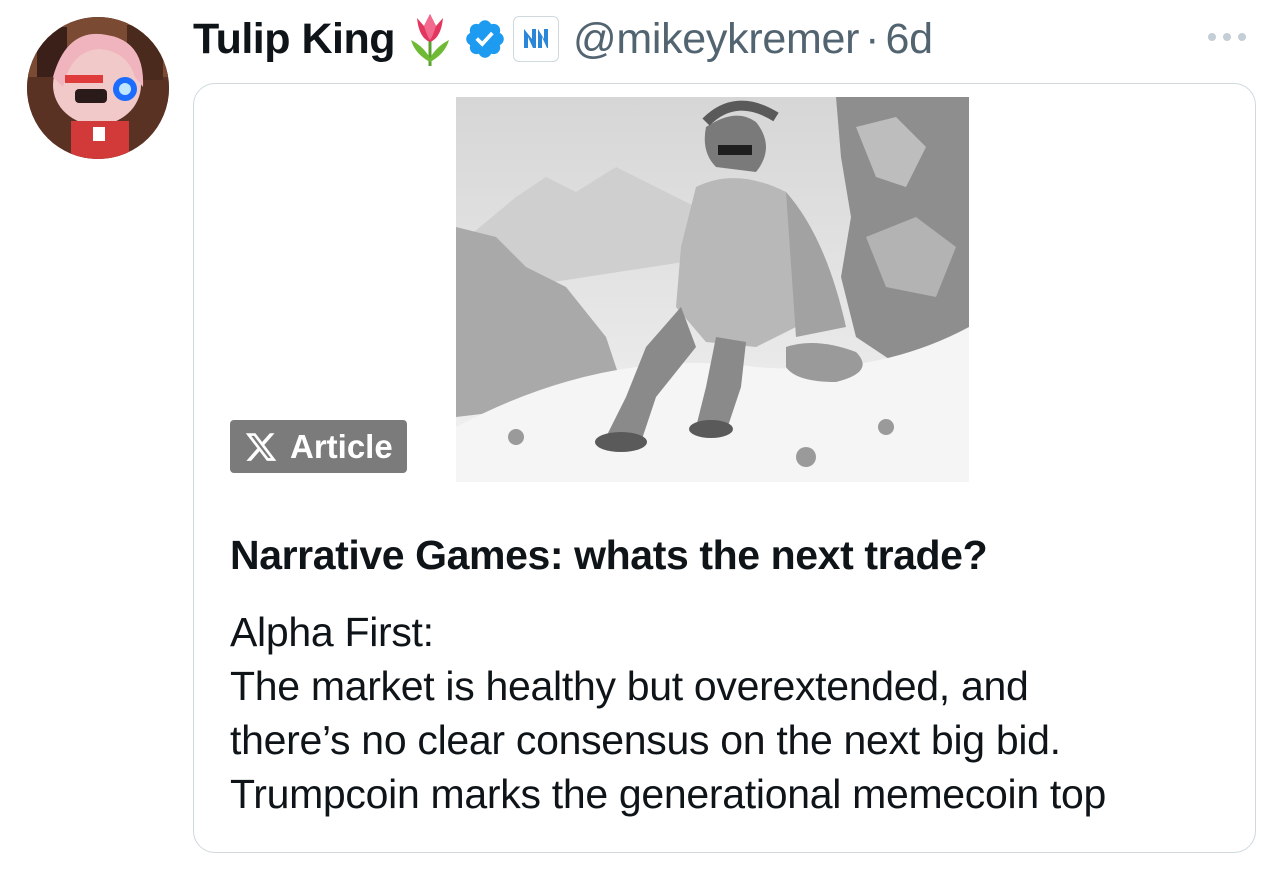  Describe the element at coordinates (609, 555) in the screenshot. I see `article-title: Narrative Games: whats the next trade?` at that location.